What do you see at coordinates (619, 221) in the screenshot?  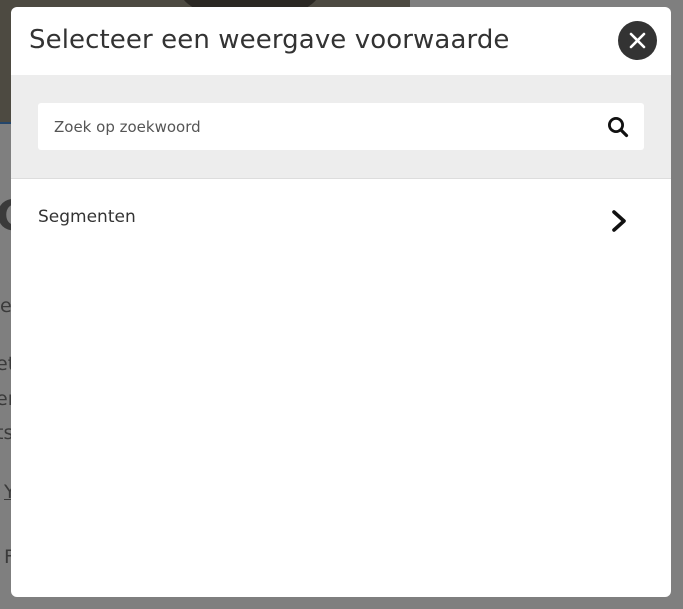 I see `chevron-right-icon` at bounding box center [619, 221].